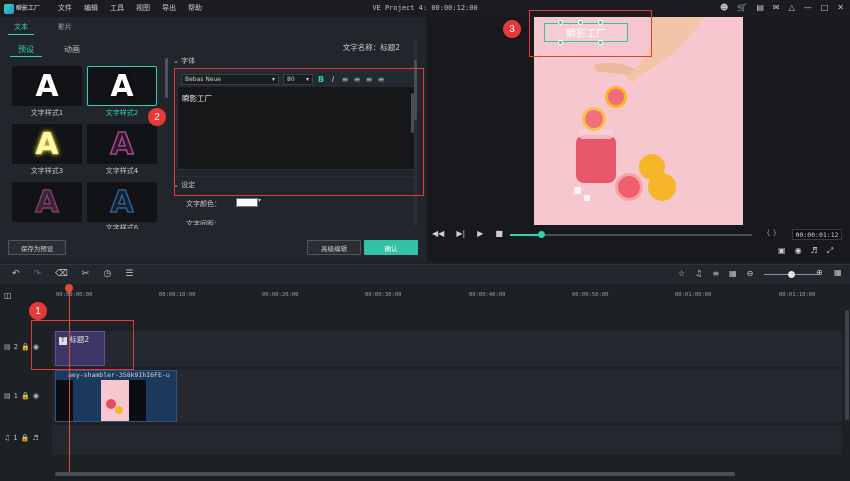 The image size is (850, 481). Describe the element at coordinates (38, 274) in the screenshot. I see `redo-icon: ↷` at that location.